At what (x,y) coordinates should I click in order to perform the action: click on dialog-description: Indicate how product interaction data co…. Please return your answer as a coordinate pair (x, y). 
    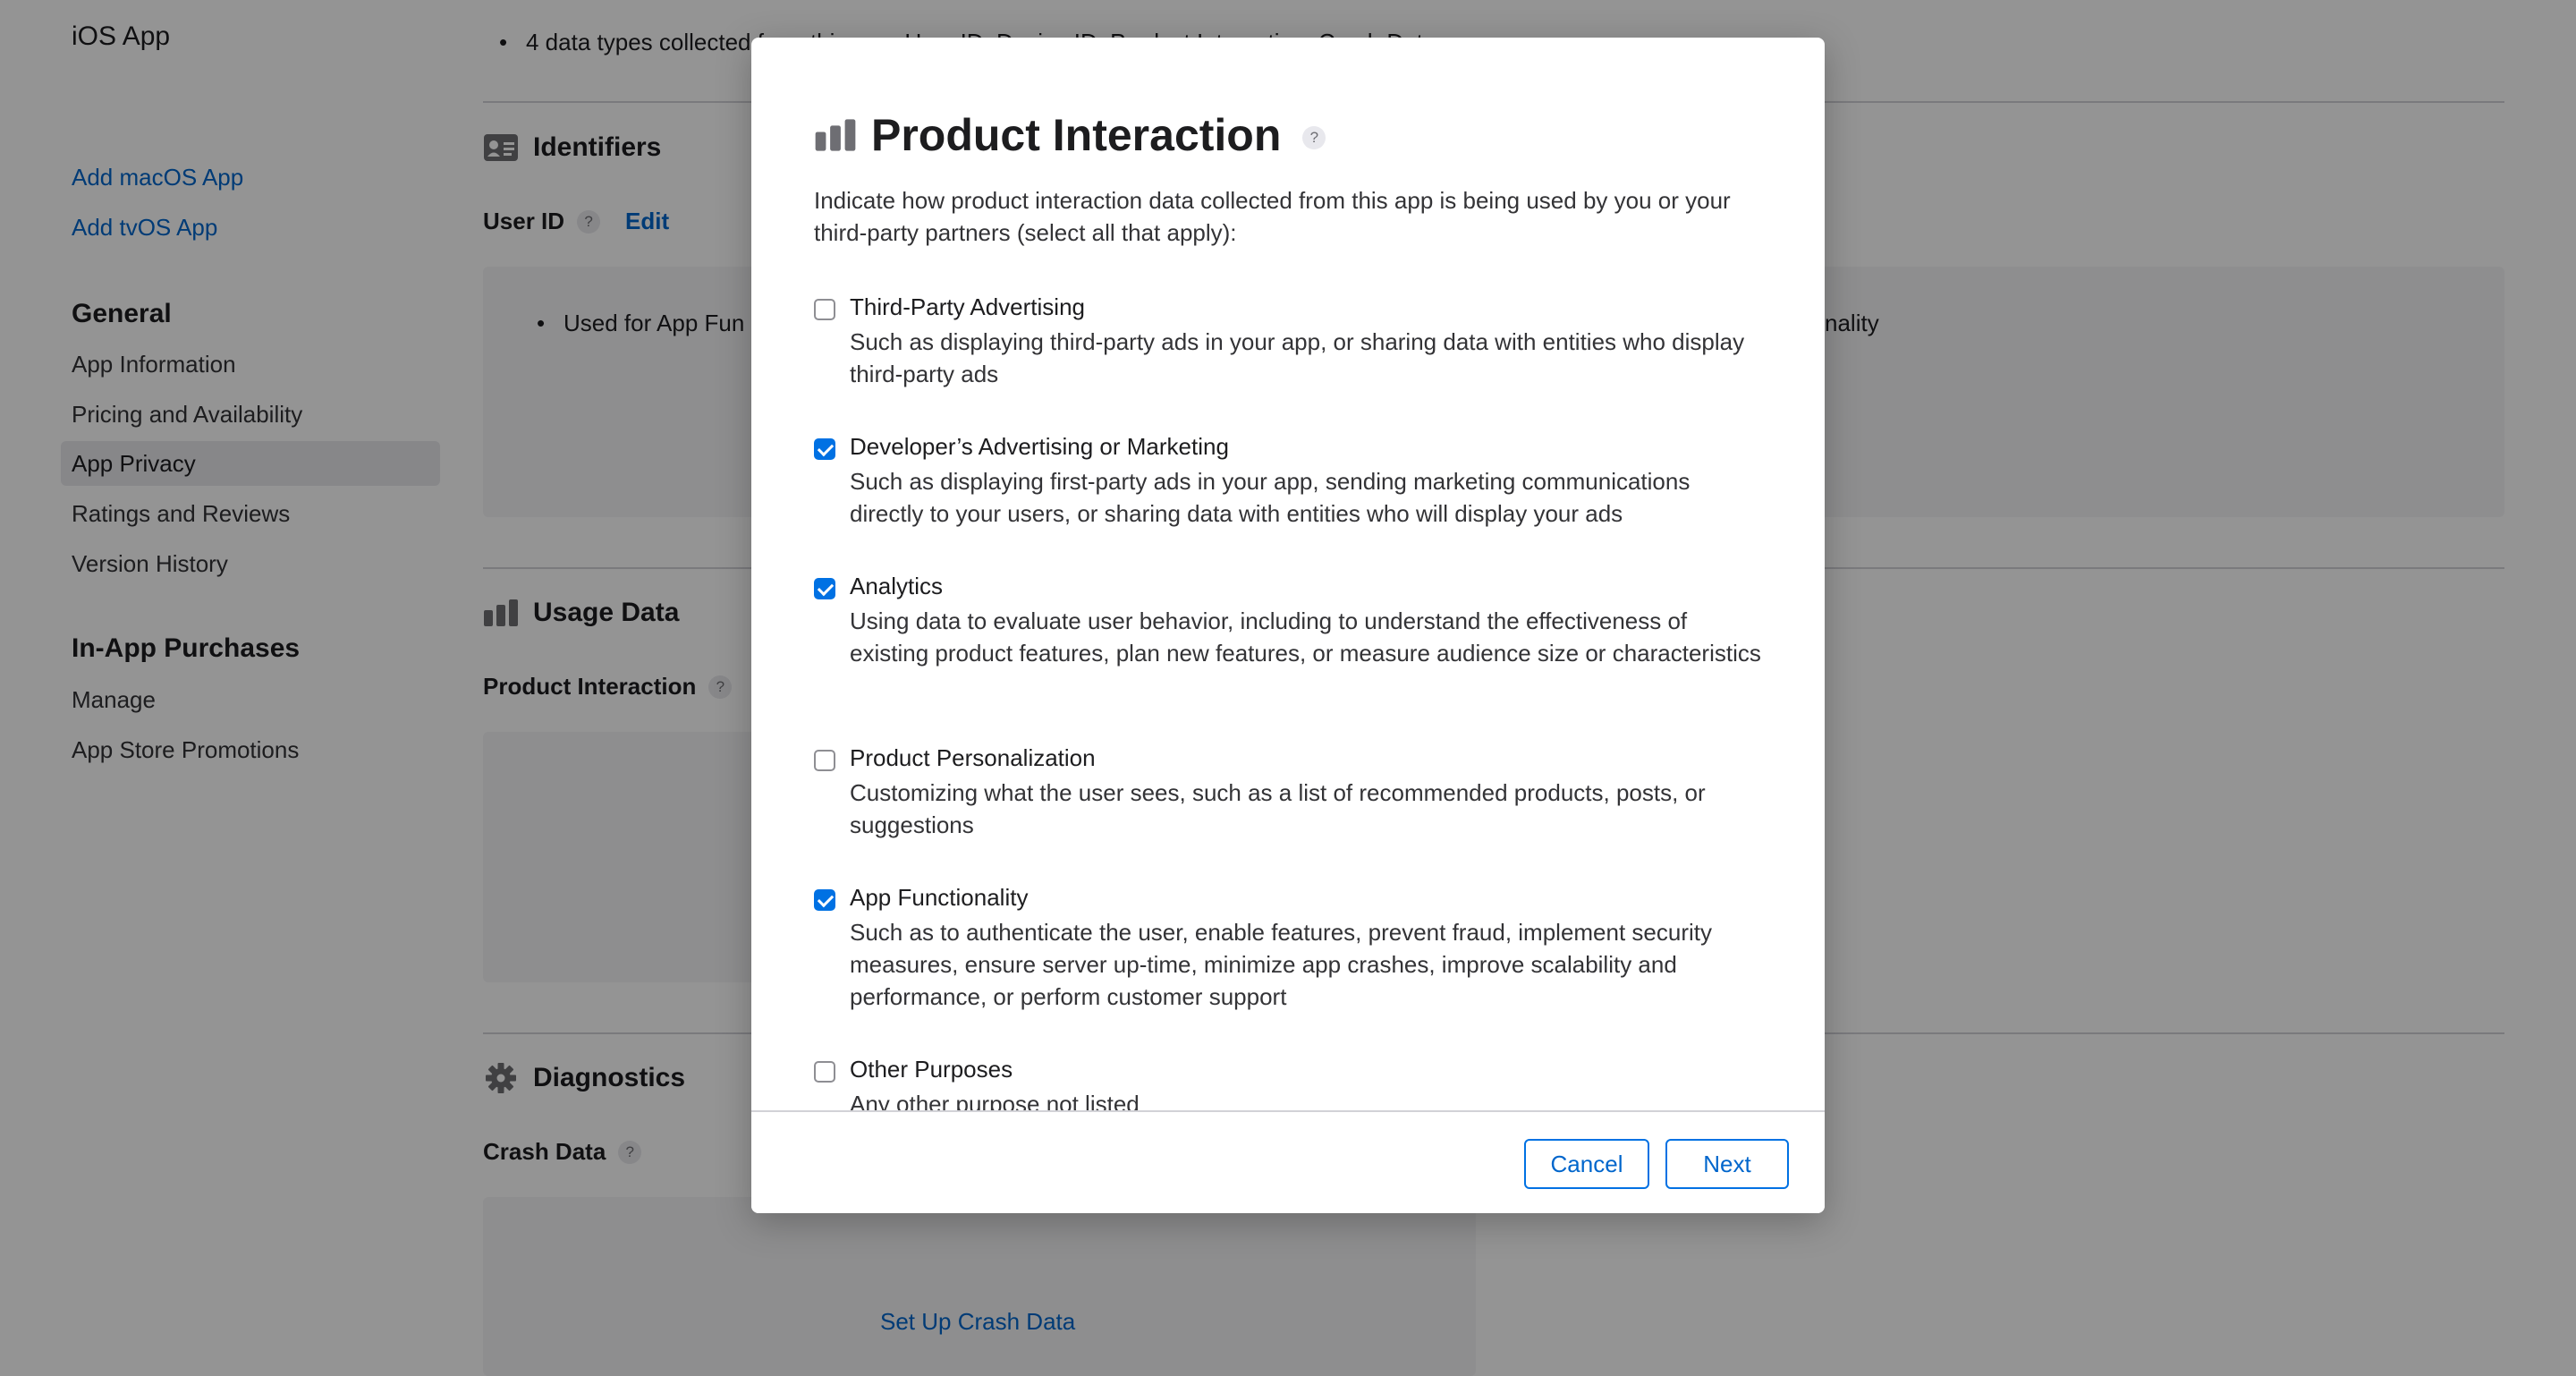
    Looking at the image, I should click on (1272, 217).